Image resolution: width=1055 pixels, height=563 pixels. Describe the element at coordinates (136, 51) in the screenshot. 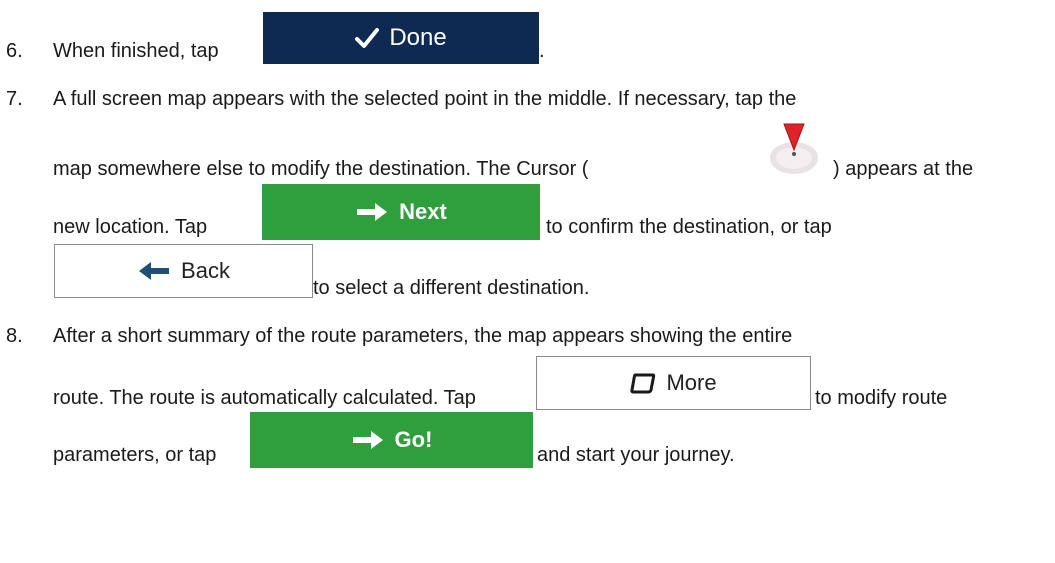

I see `step-text: When finished, tap` at that location.